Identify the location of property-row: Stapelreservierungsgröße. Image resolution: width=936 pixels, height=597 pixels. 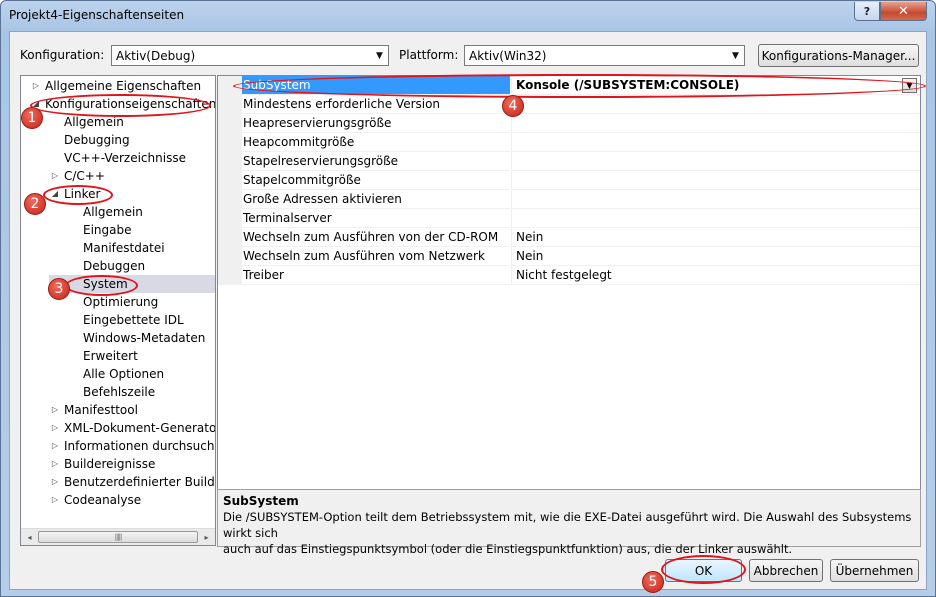
(569, 161).